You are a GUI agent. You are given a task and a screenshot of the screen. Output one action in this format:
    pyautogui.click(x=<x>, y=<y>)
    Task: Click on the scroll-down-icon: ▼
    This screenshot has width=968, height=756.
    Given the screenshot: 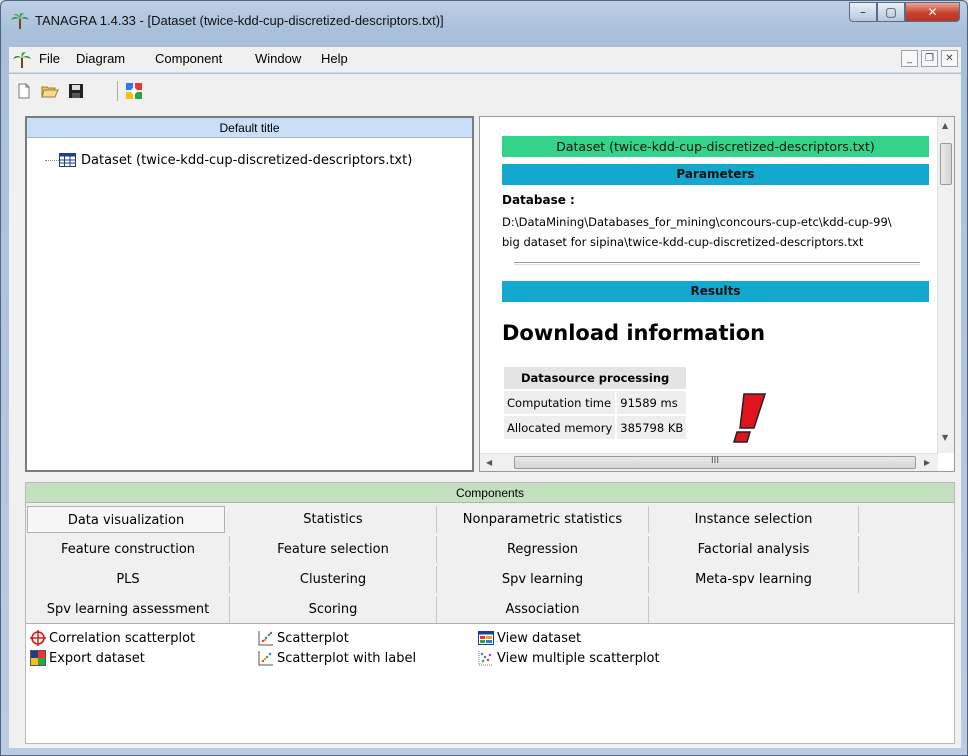 What is the action you would take?
    pyautogui.click(x=945, y=437)
    